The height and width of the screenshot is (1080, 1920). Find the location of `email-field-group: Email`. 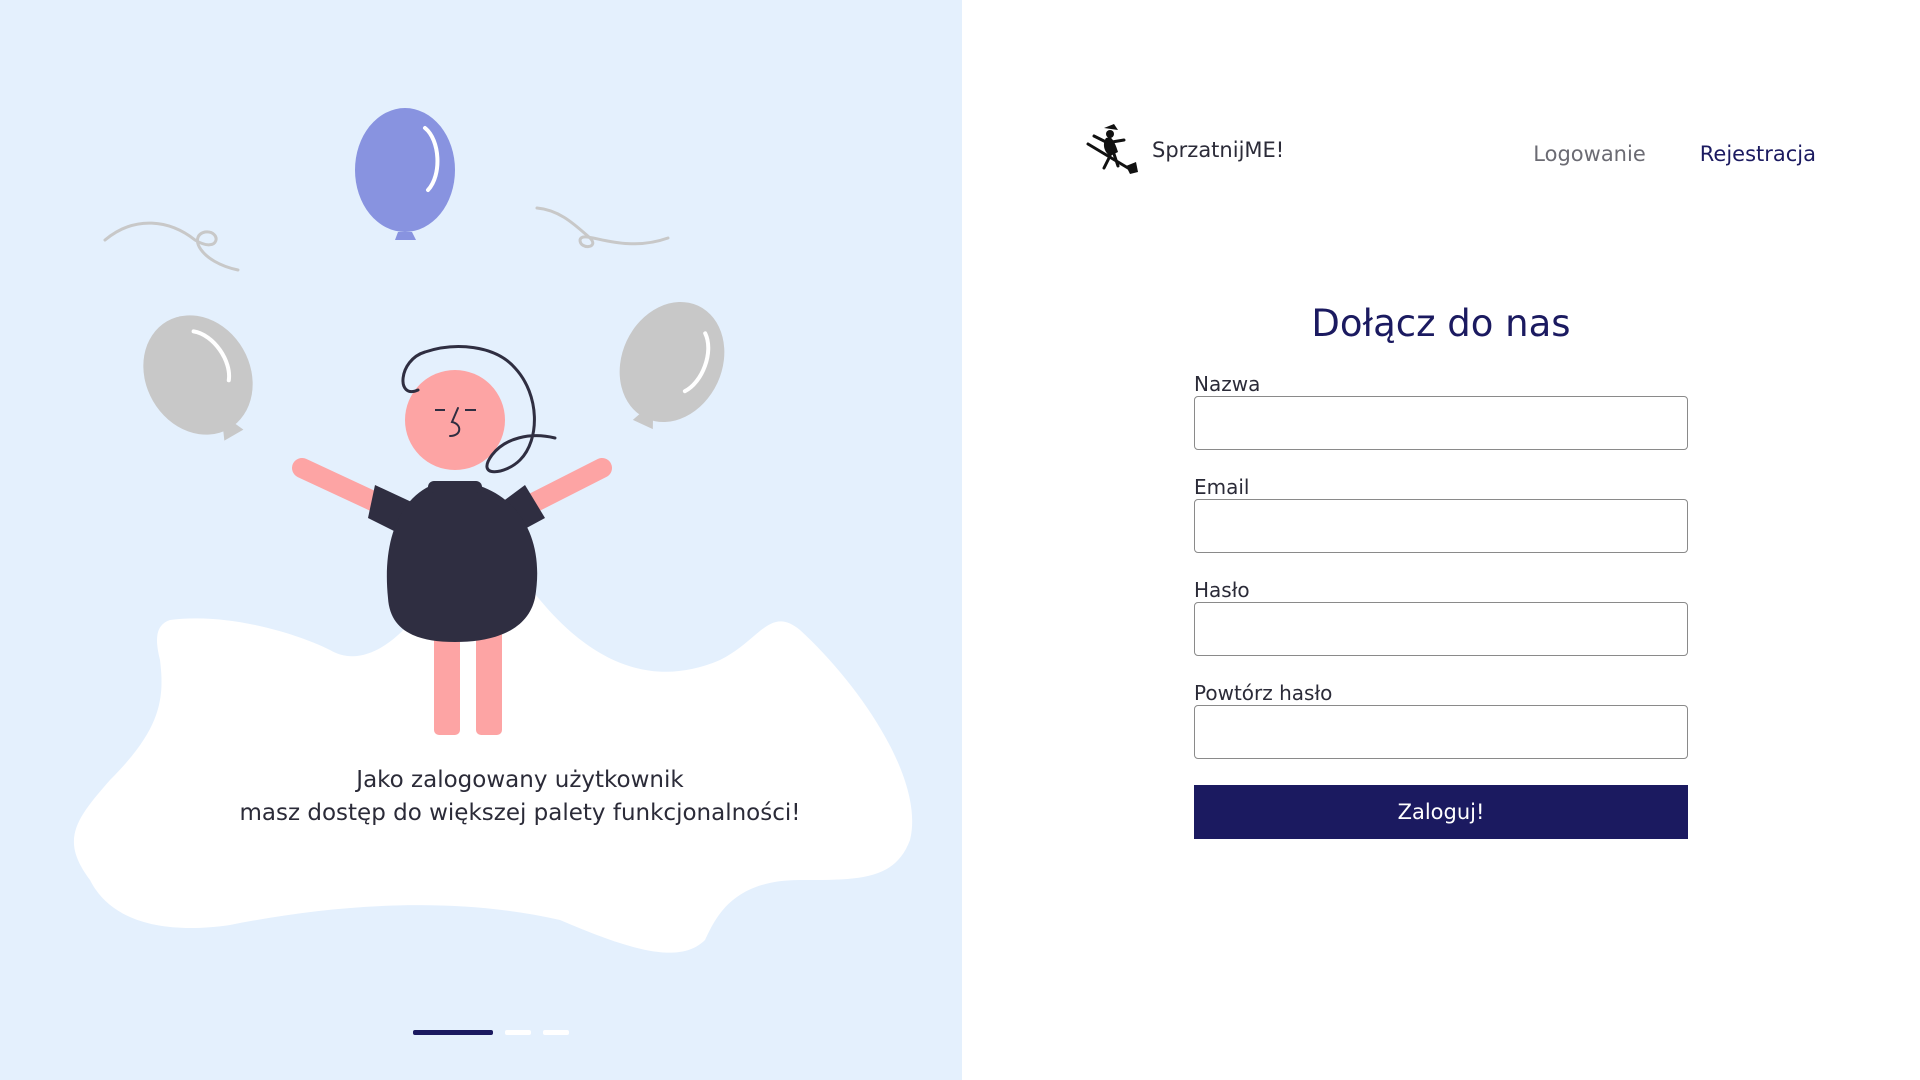

email-field-group: Email is located at coordinates (1441, 514).